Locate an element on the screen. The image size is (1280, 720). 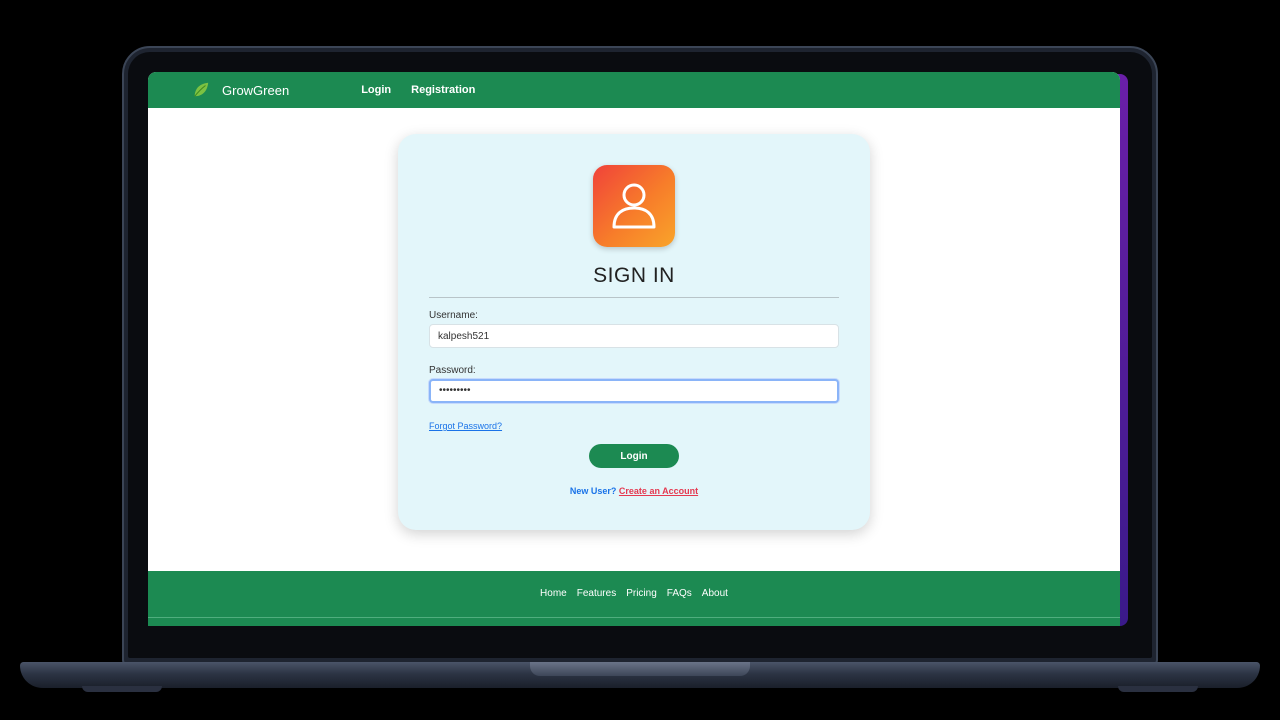
nav-links: Login Registration is located at coordinates (418, 90).